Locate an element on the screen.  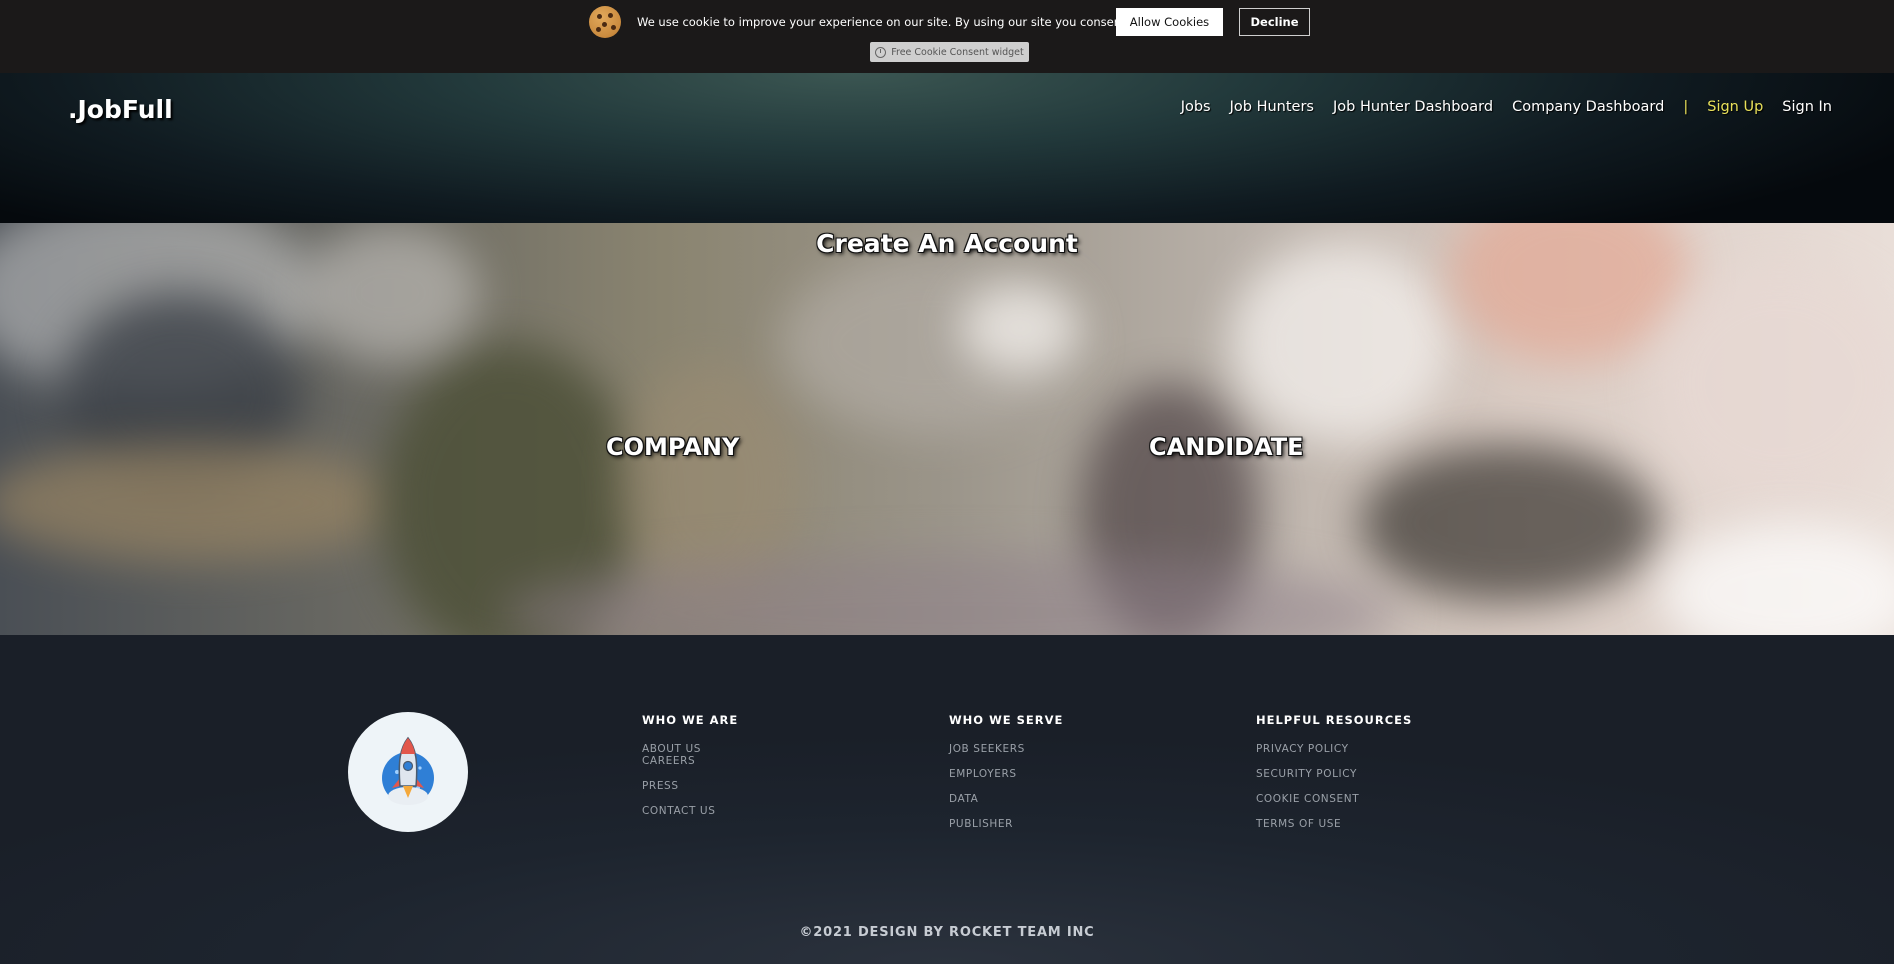
clock-icon is located at coordinates (881, 52).